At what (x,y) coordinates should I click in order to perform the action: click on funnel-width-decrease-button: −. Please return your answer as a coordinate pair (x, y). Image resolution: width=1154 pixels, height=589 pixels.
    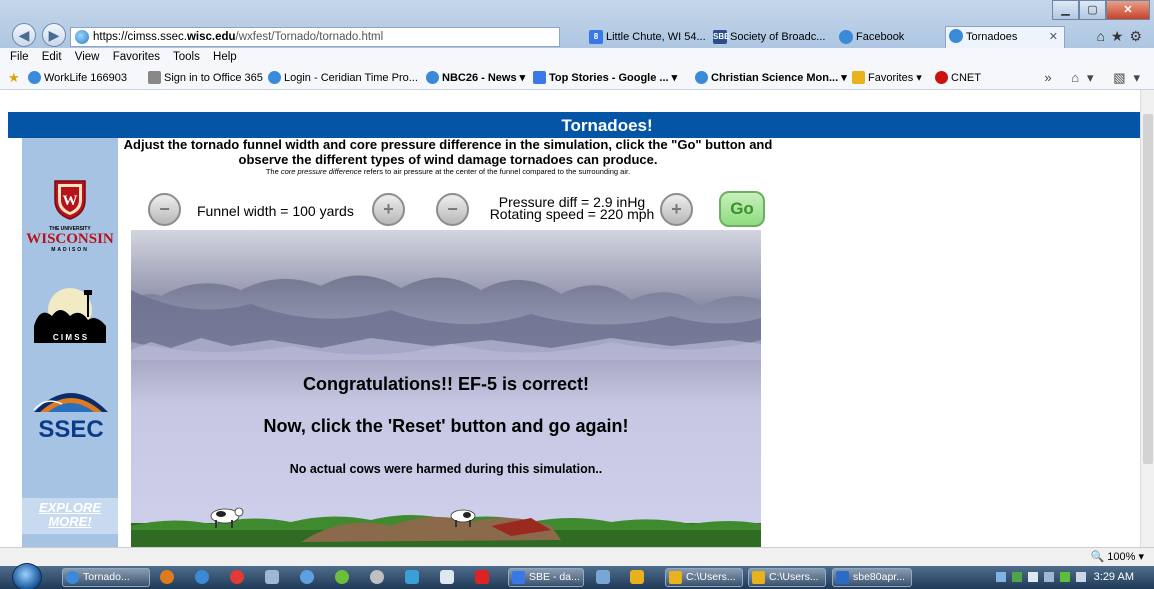
    Looking at the image, I should click on (164, 209).